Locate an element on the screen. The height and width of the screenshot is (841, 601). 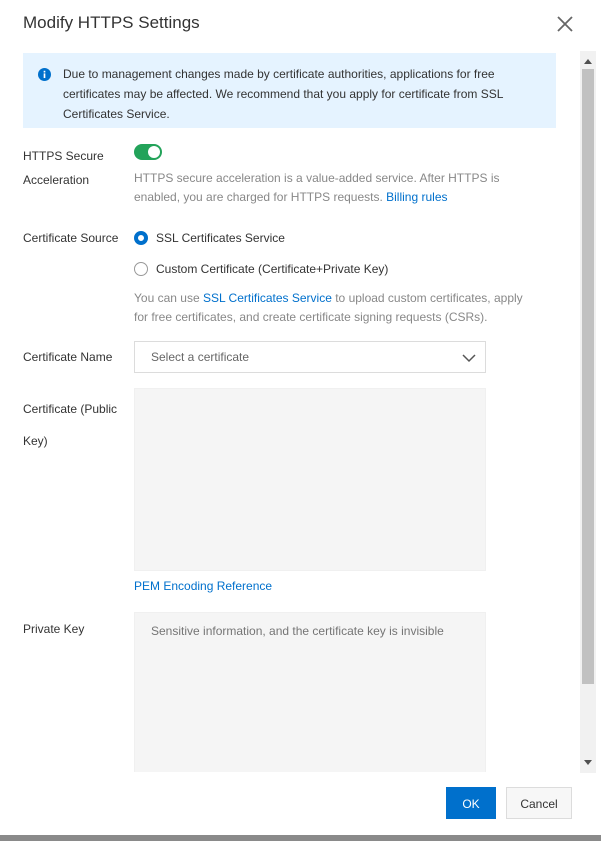
close-button is located at coordinates (565, 24).